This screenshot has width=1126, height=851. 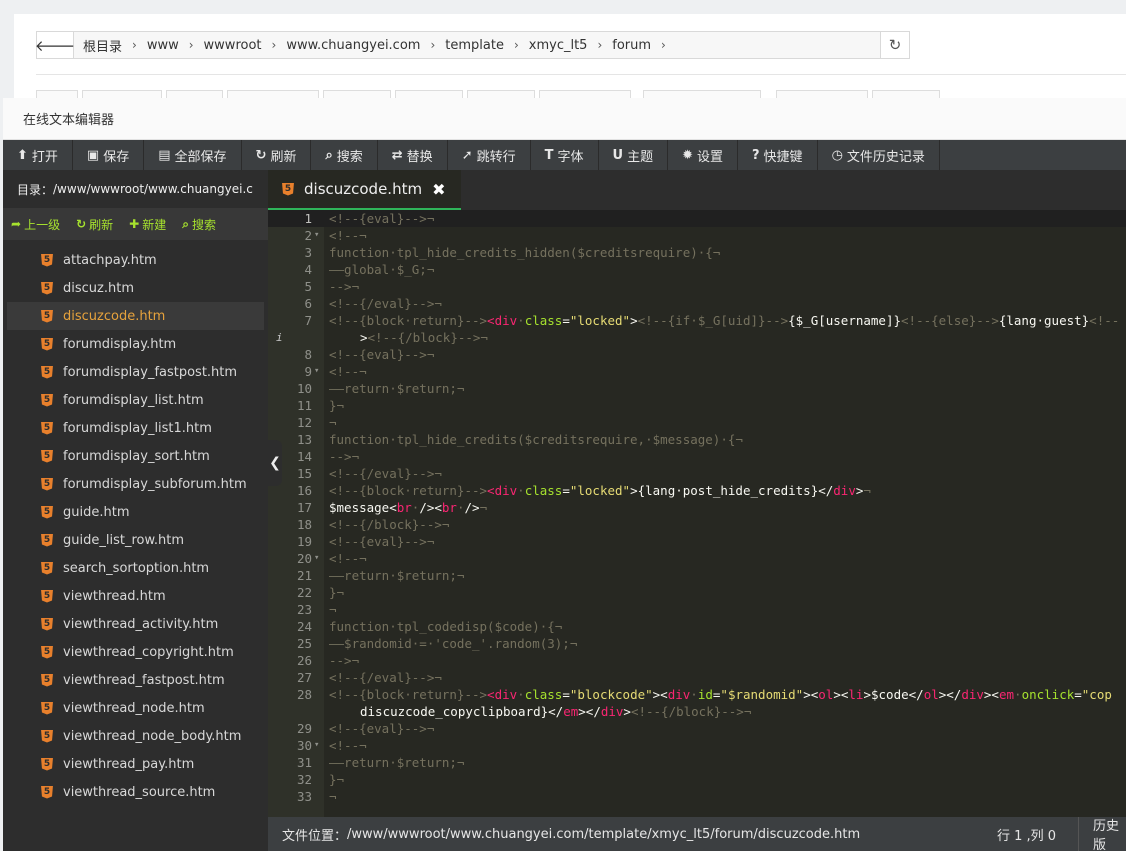 I want to click on line-number: 30, so click(x=304, y=745).